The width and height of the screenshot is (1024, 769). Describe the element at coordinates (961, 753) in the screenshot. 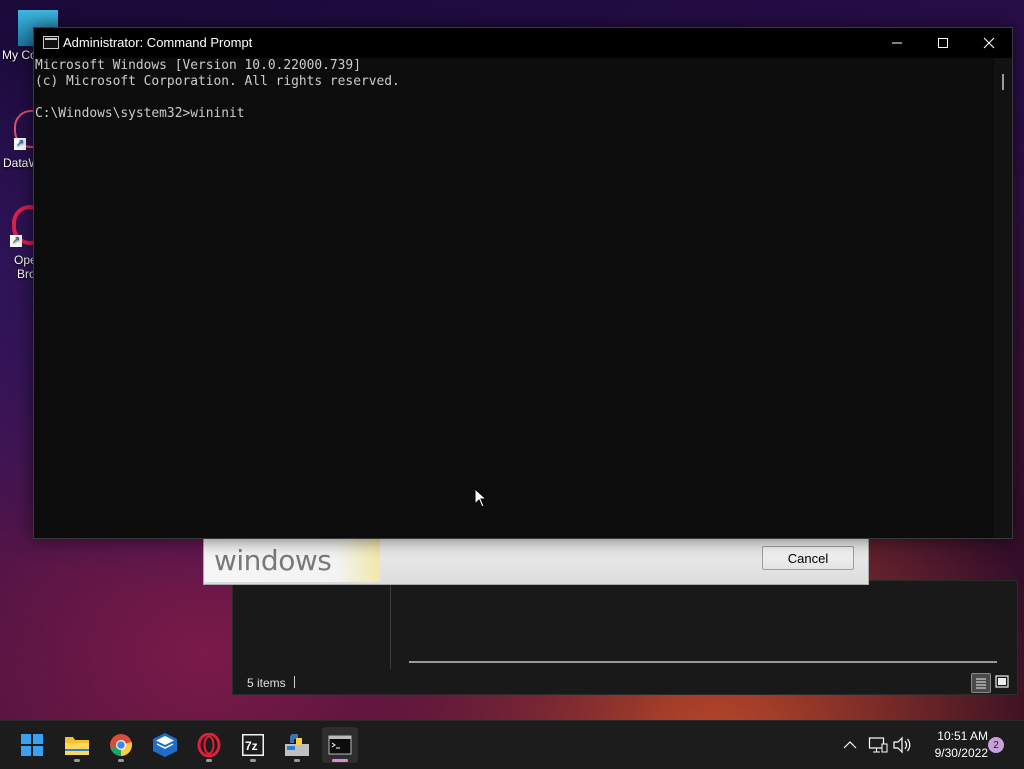

I see `clock-date: 9/30/2022` at that location.